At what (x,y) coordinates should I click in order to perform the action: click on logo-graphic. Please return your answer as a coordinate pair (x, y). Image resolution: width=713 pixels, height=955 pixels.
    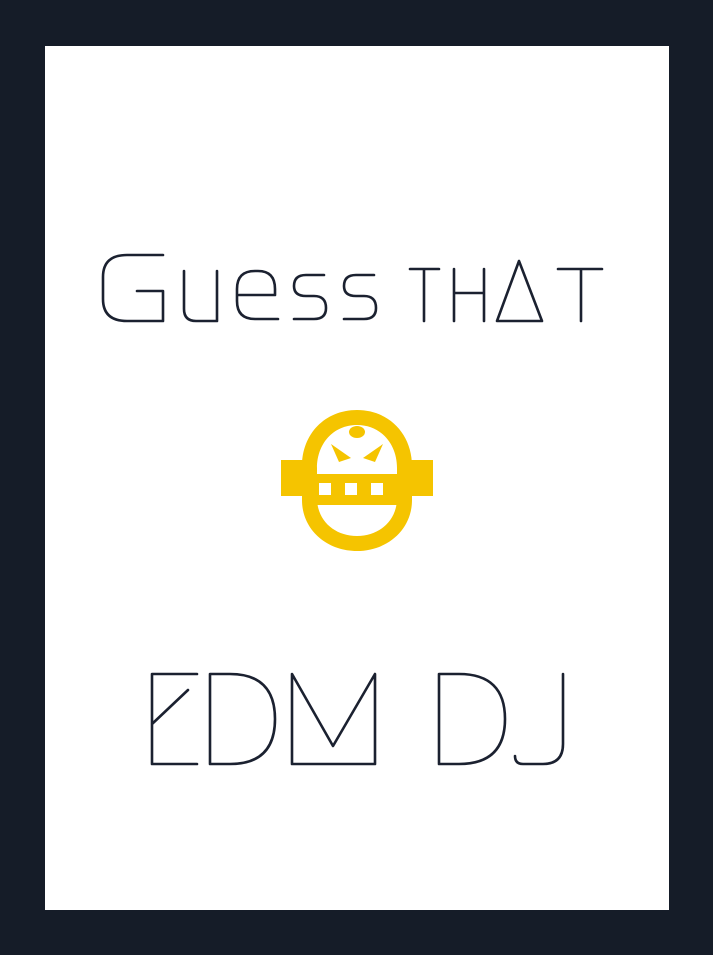
    Looking at the image, I should click on (357, 480).